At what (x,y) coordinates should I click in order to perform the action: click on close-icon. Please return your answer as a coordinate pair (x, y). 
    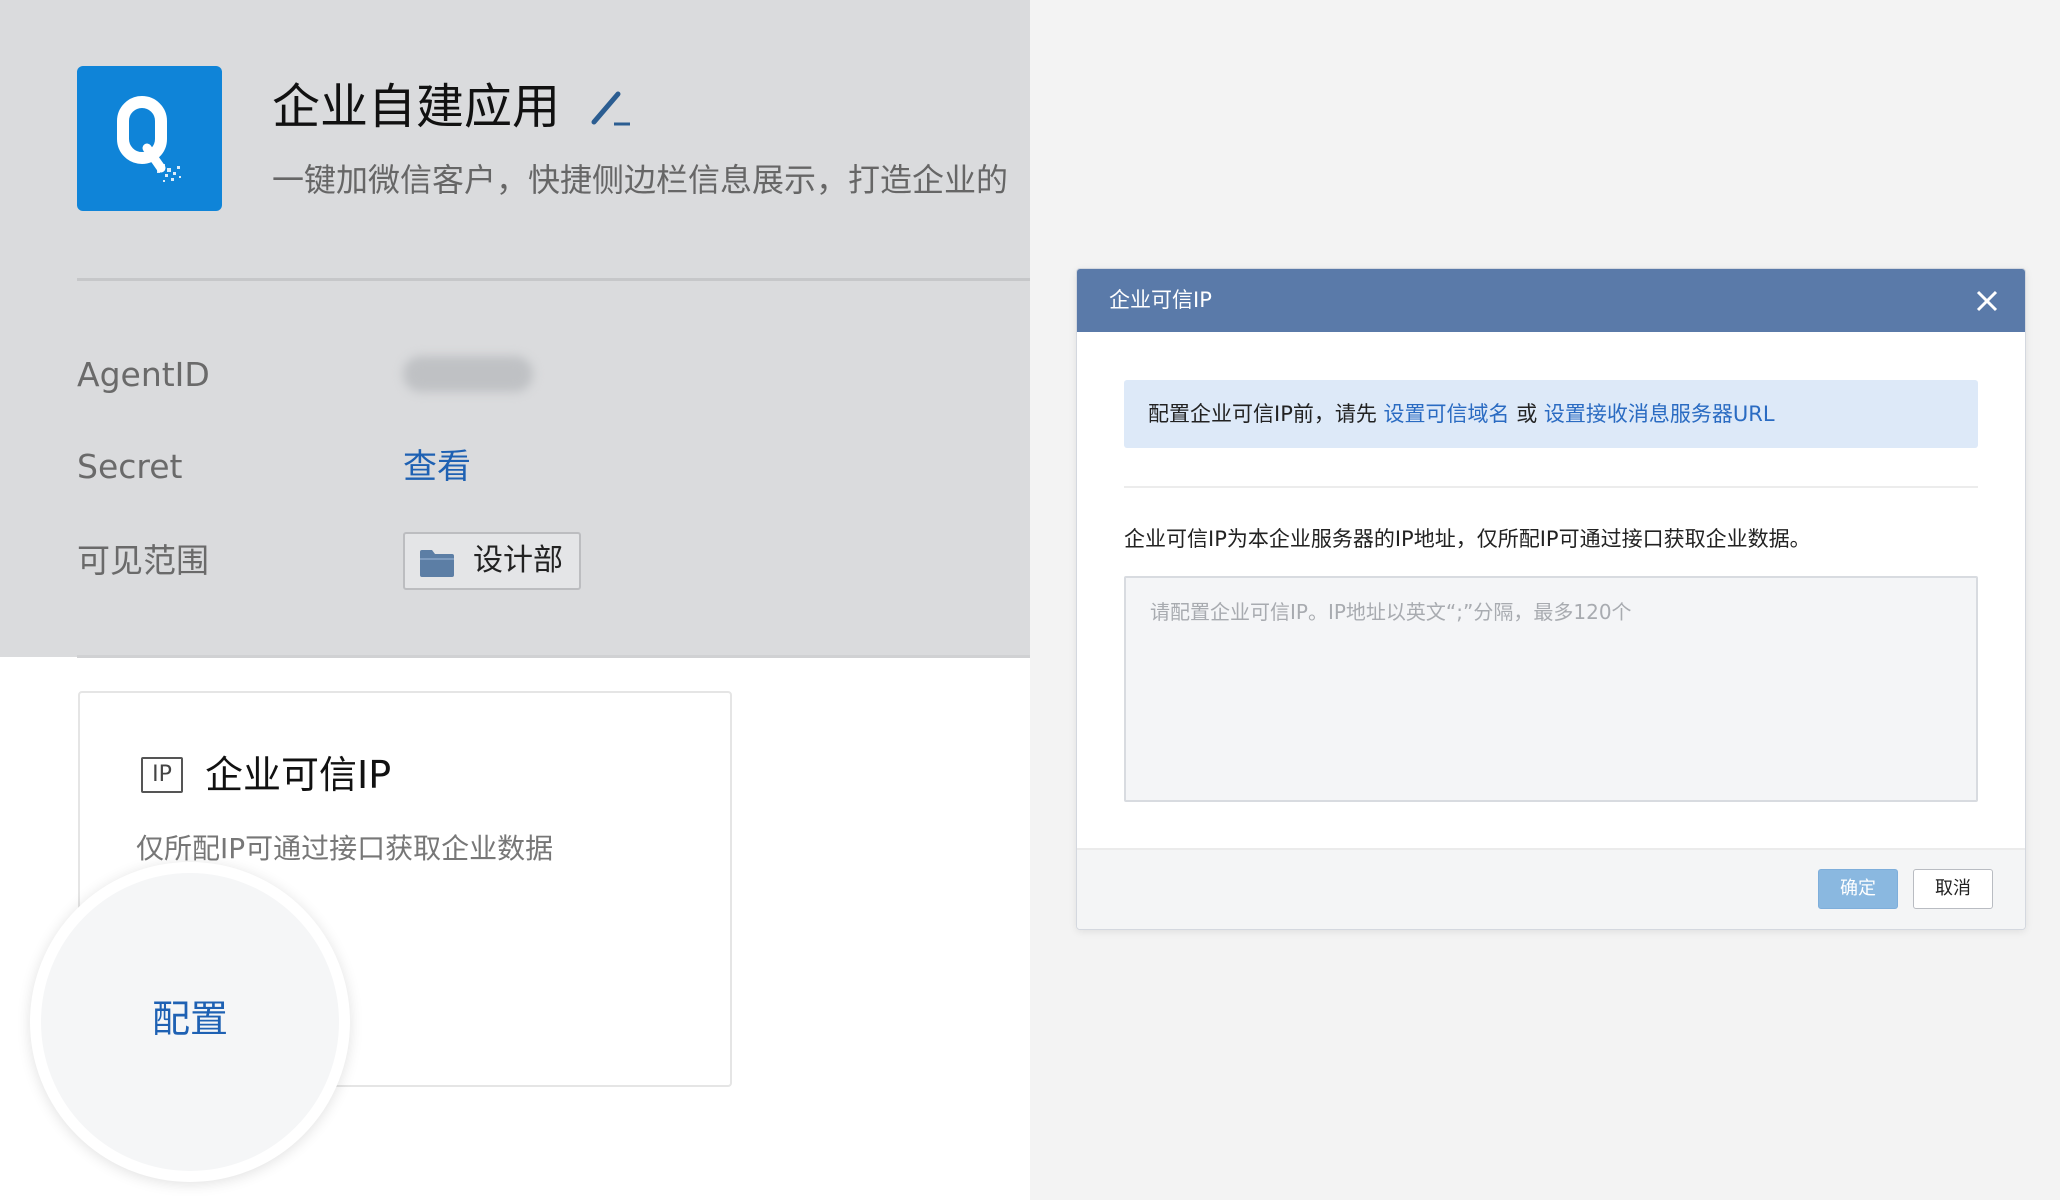
    Looking at the image, I should click on (1987, 301).